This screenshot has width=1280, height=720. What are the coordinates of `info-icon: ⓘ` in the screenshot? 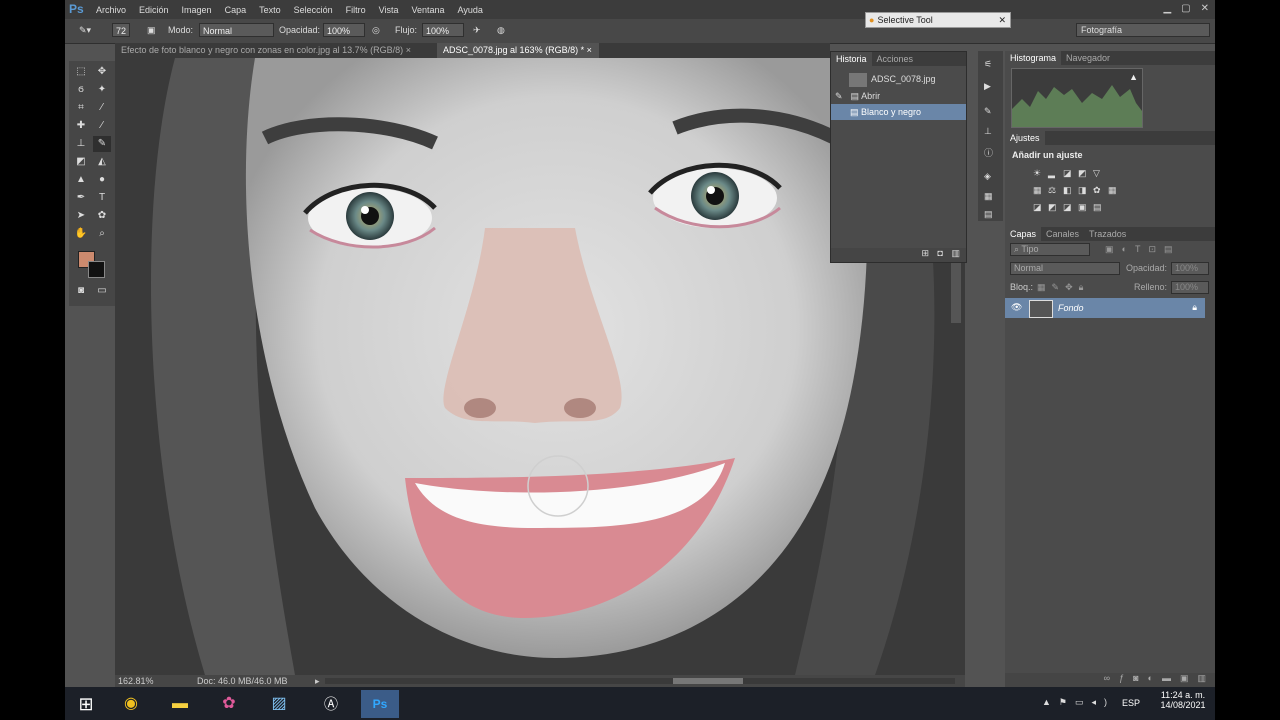 It's located at (988, 152).